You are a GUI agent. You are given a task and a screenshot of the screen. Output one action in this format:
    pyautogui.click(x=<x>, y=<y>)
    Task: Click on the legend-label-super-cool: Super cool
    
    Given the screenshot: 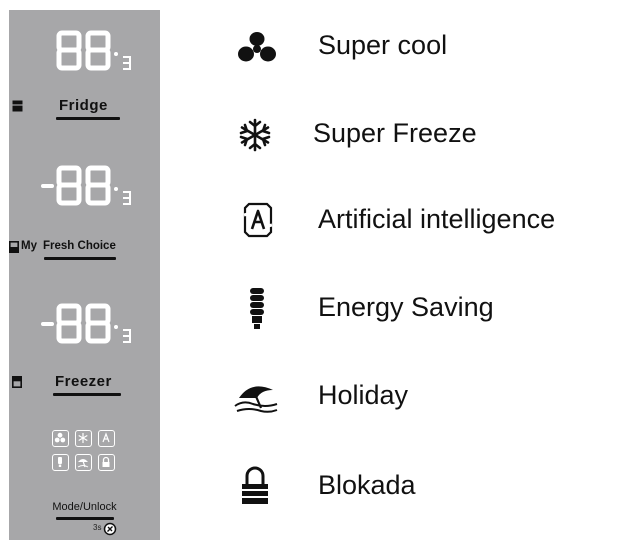 What is the action you would take?
    pyautogui.click(x=383, y=45)
    